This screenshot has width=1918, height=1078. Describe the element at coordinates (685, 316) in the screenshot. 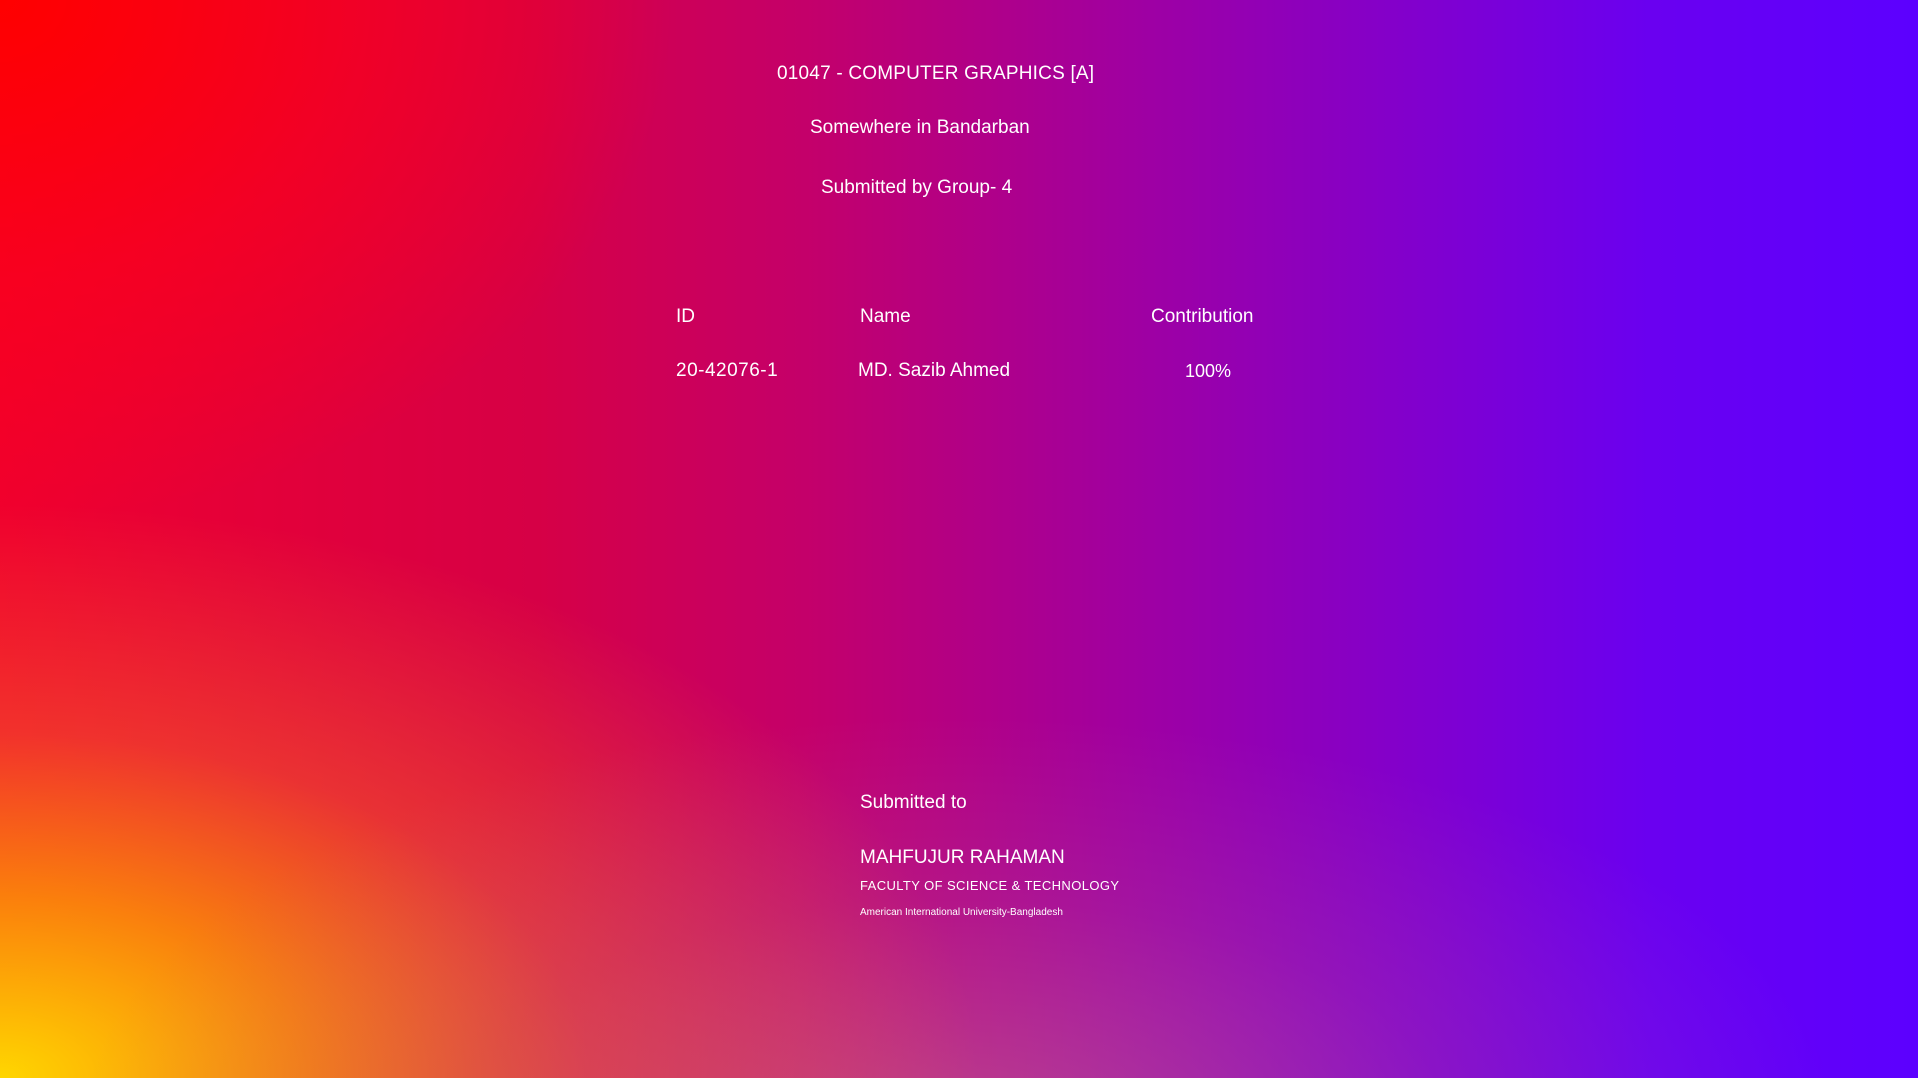

I see `column-header-id: ID` at that location.